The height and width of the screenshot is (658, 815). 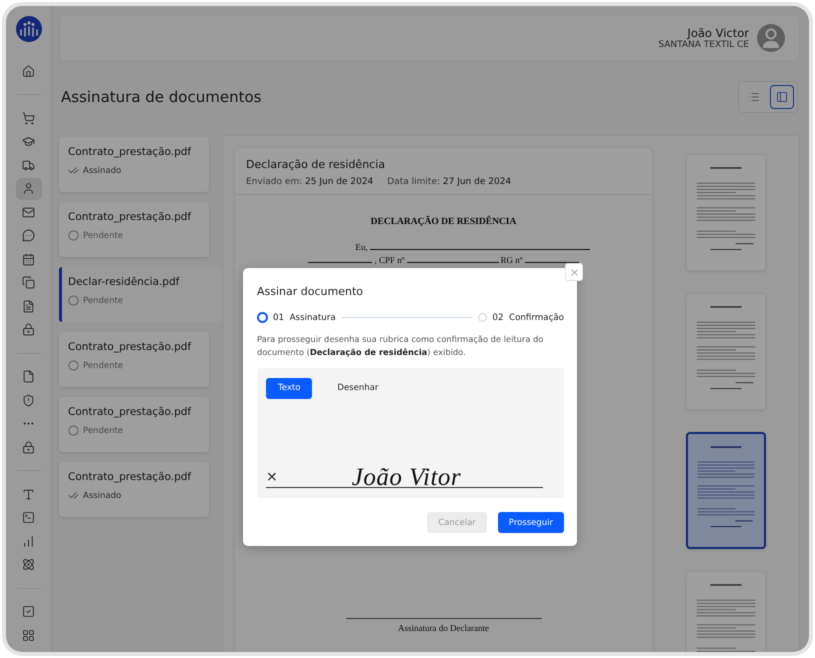 What do you see at coordinates (316, 164) in the screenshot?
I see `document-title: Declaração de residência` at bounding box center [316, 164].